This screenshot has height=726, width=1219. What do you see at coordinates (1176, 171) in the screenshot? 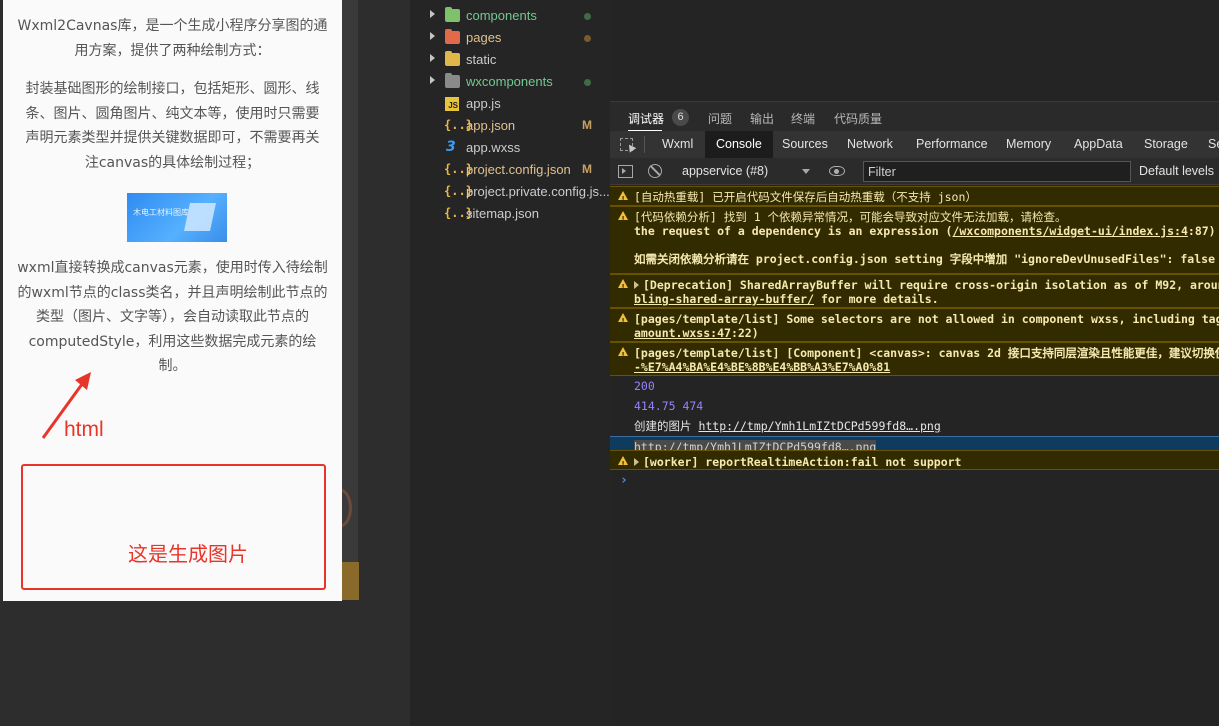
I see `log-levels-select: Default levels` at bounding box center [1176, 171].